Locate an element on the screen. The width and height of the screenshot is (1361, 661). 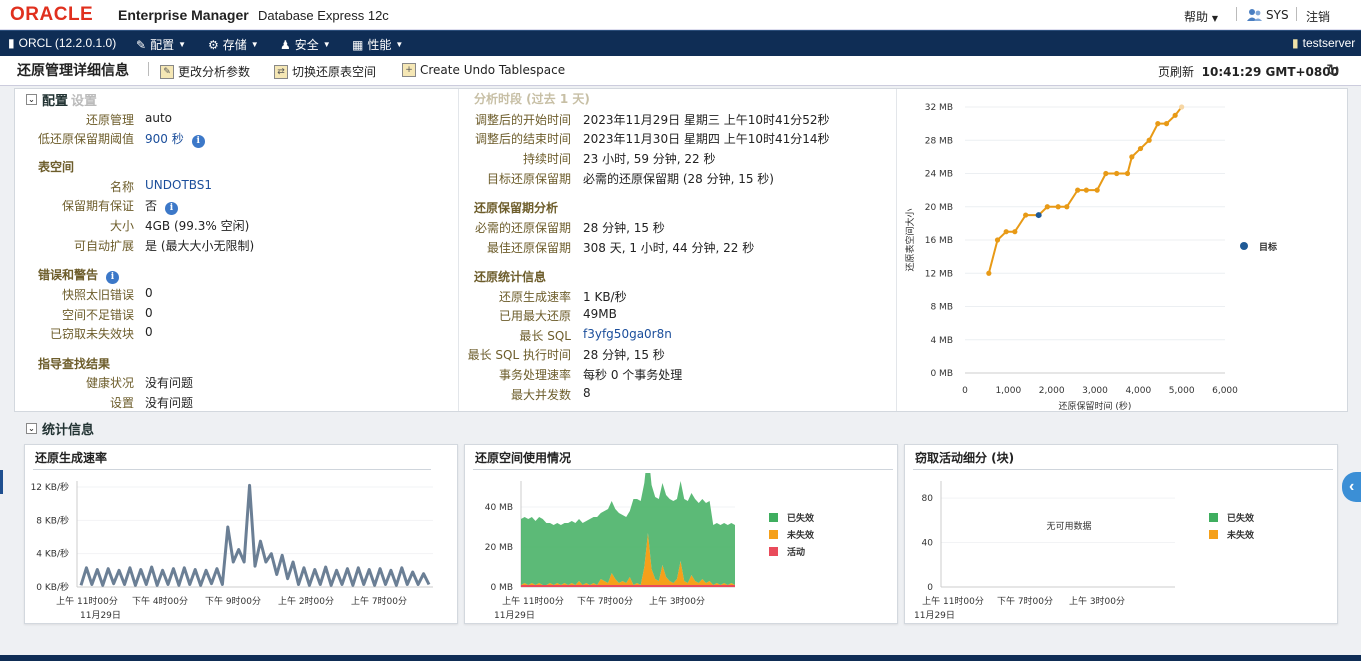
page-refresh-status: 页刷新 10:41:29 GMT+0800 is located at coordinates (1248, 71).